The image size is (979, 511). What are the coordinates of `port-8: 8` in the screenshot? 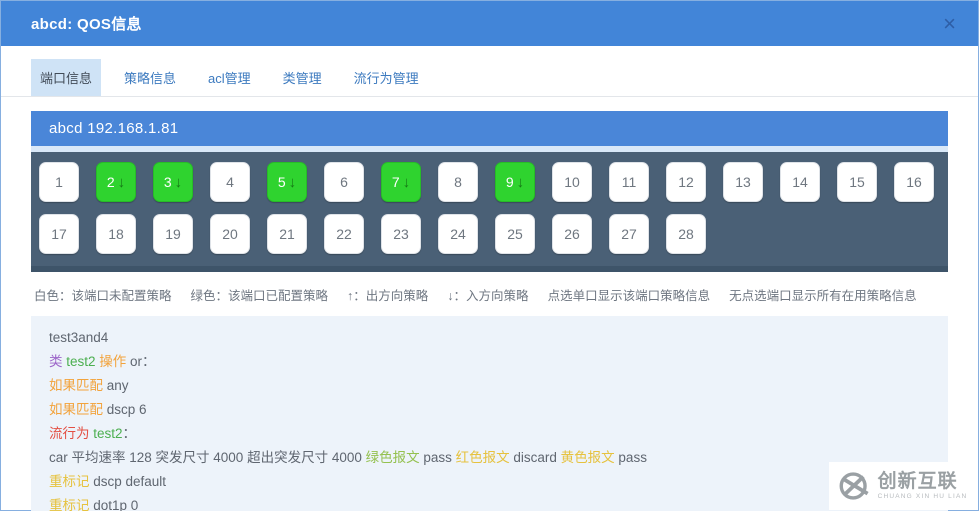 It's located at (458, 182).